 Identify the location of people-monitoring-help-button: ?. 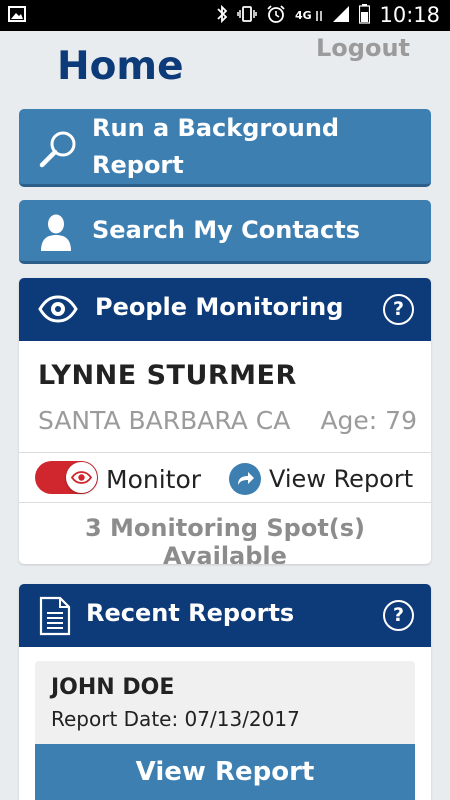
(398, 309).